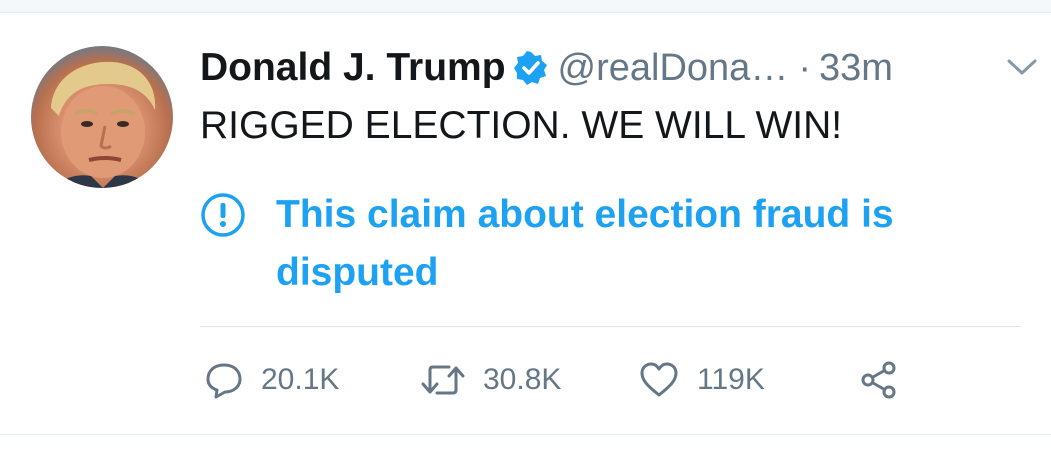 The image size is (1051, 459). What do you see at coordinates (353, 68) in the screenshot?
I see `display-name: Donald J. Trump` at bounding box center [353, 68].